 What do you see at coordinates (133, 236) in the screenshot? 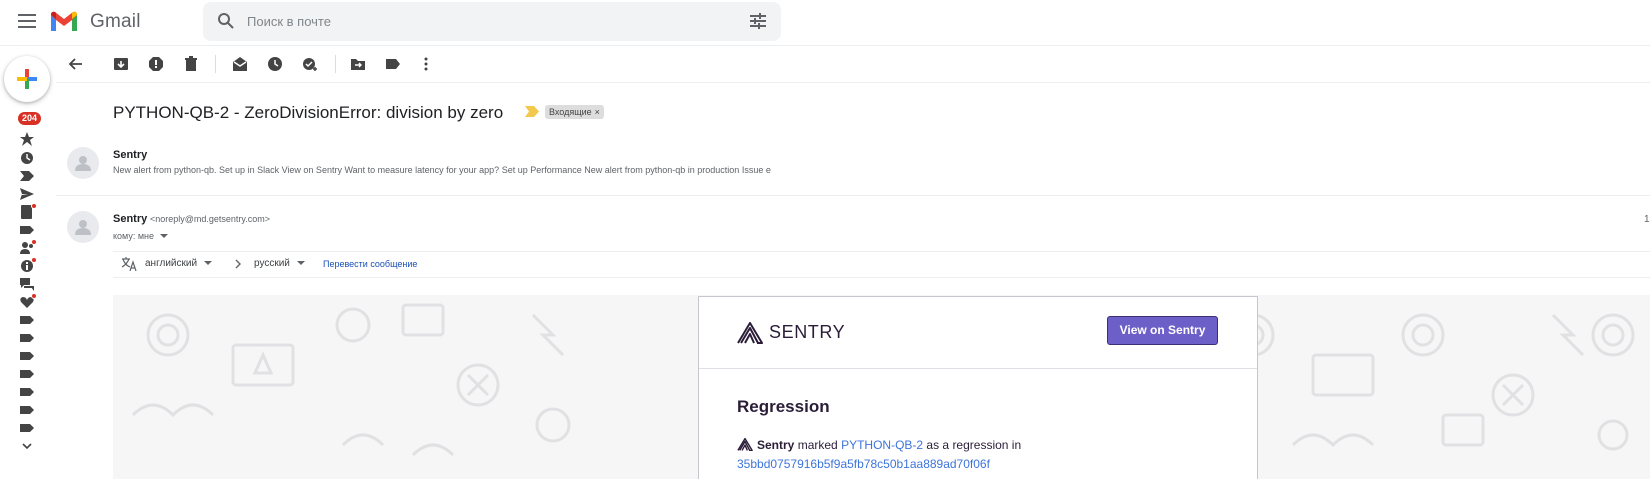
I see `recipients-text: кому: мне` at bounding box center [133, 236].